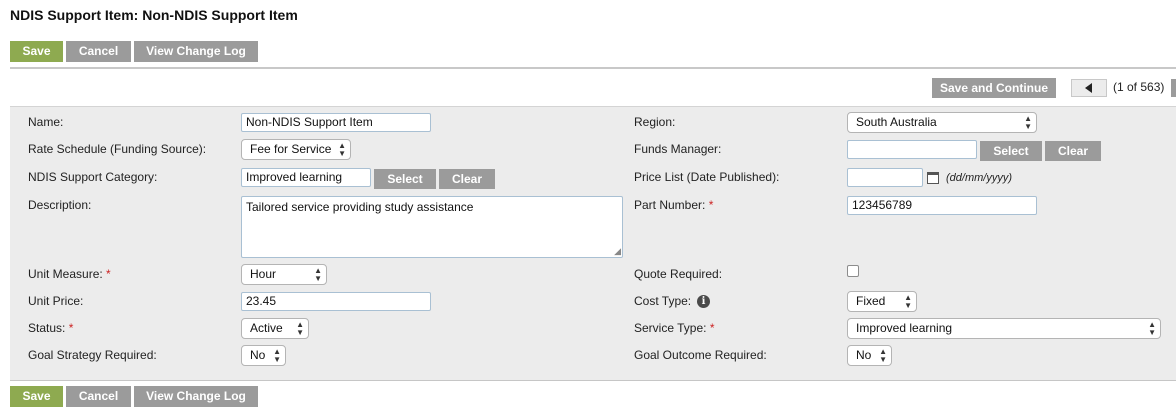  I want to click on support-category-input: Improved learning, so click(306, 177).